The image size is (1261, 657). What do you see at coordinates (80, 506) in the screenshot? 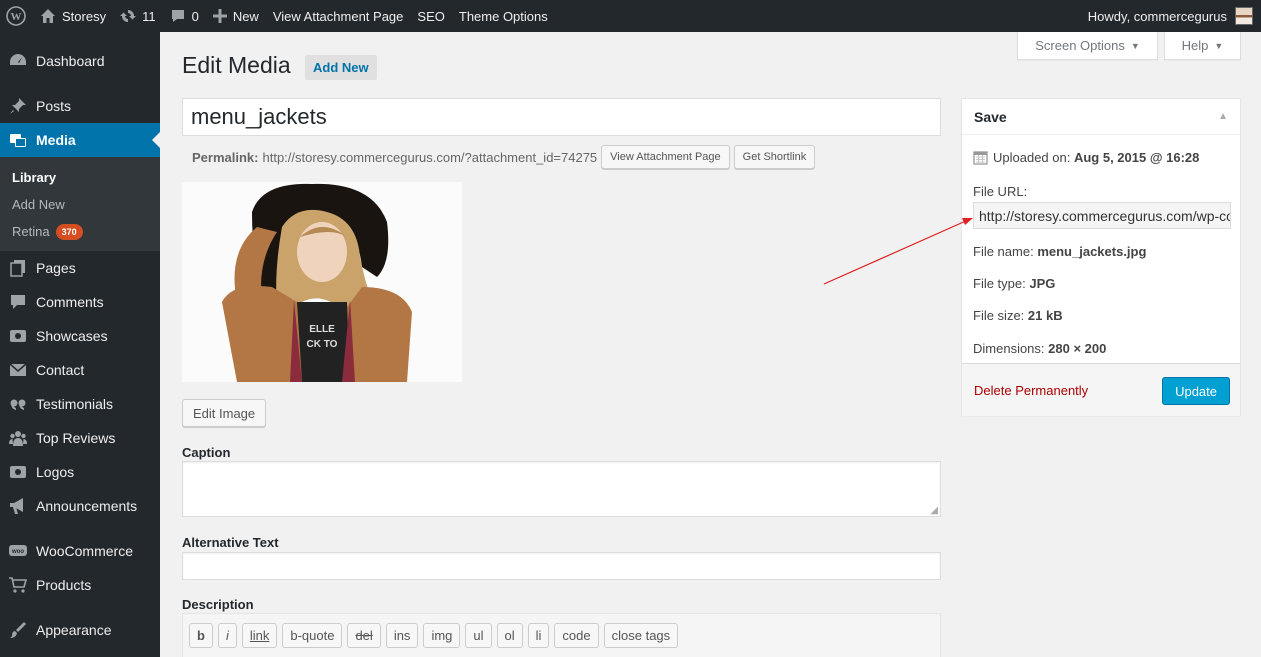
I see `sidebar-item-announcements: Announcements` at bounding box center [80, 506].